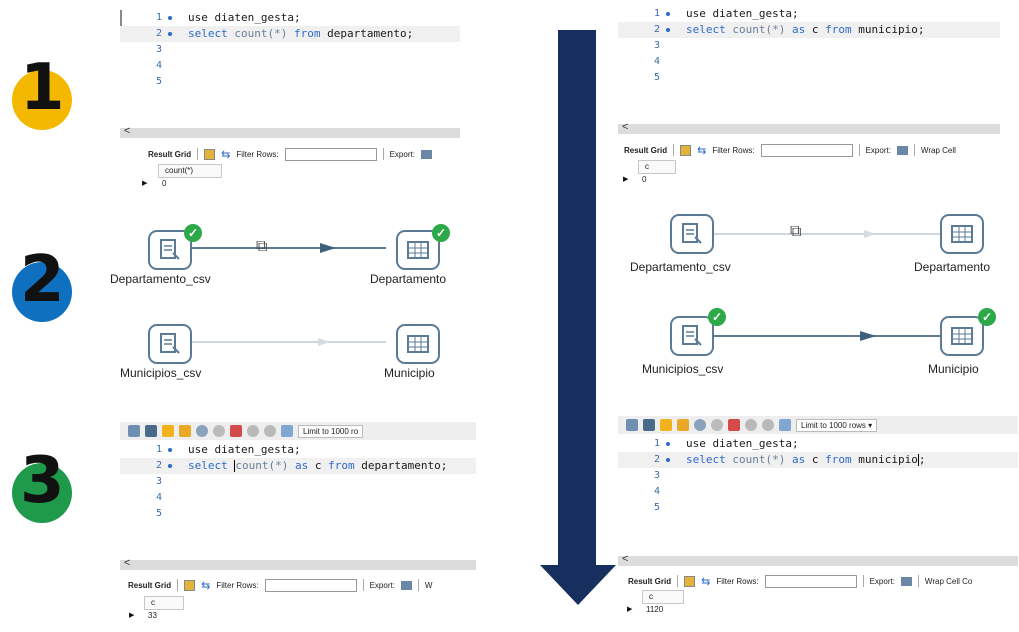 The image size is (1019, 632). I want to click on limit-rows-select: Limit to 1000 ro, so click(331, 431).